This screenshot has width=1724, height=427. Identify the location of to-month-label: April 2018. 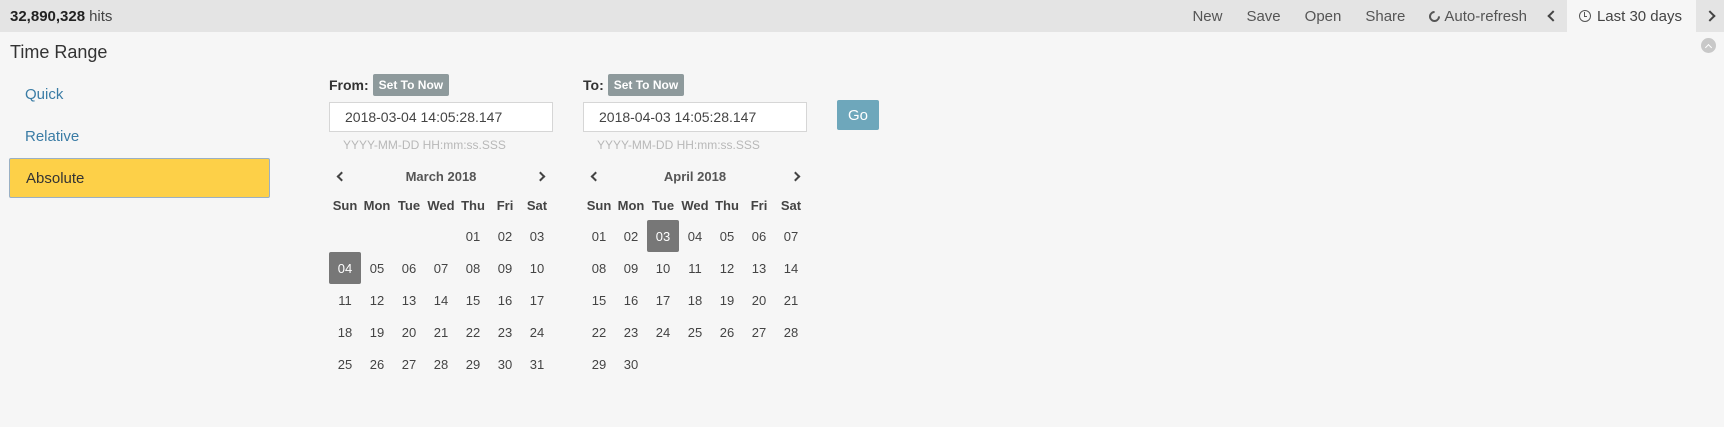
(695, 176).